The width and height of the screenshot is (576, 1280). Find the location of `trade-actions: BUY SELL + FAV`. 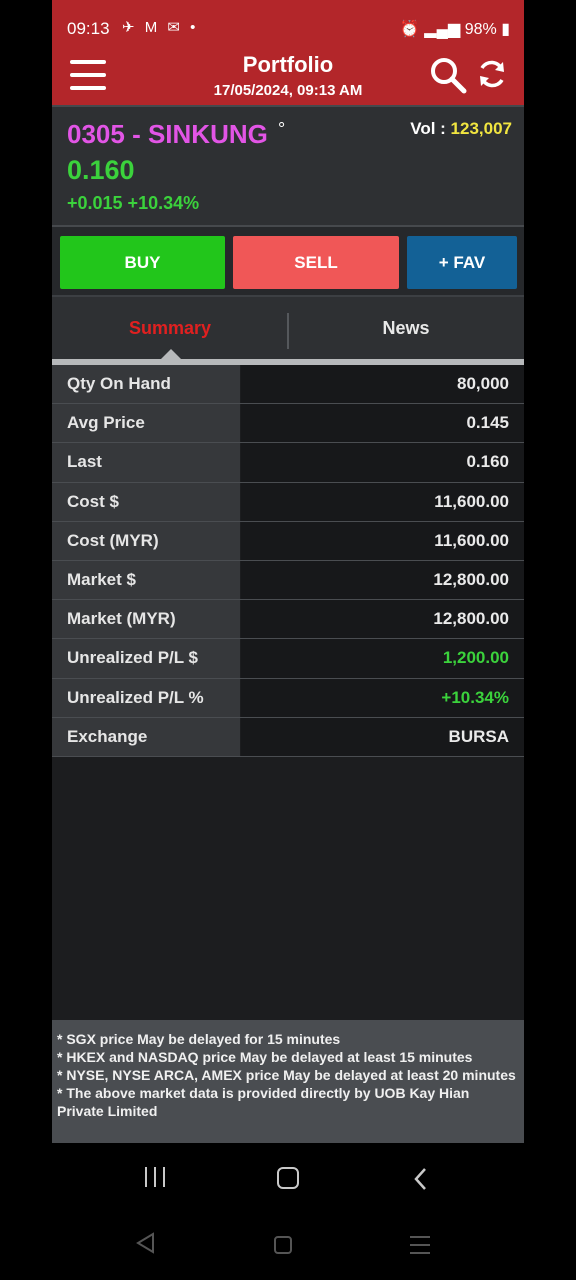

trade-actions: BUY SELL + FAV is located at coordinates (288, 262).